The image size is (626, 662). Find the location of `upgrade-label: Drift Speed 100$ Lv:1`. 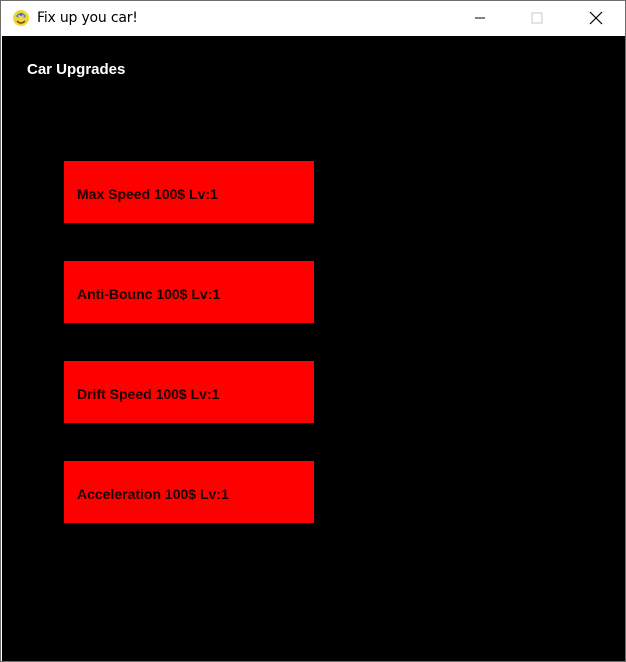

upgrade-label: Drift Speed 100$ Lv:1 is located at coordinates (148, 394).